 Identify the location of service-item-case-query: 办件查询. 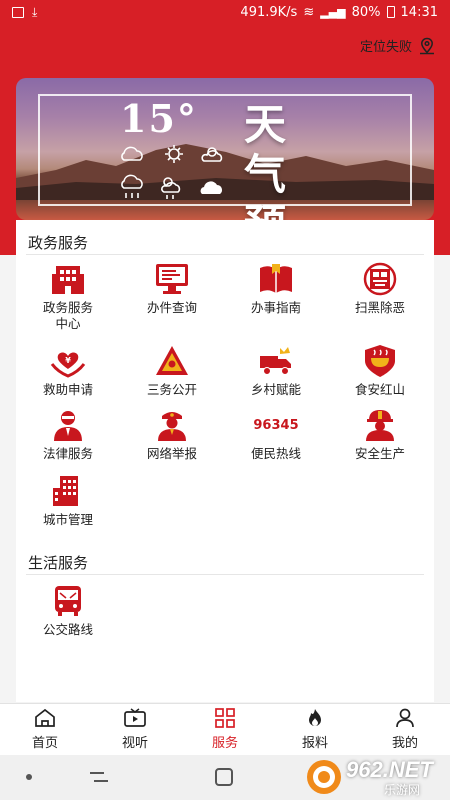
(172, 289).